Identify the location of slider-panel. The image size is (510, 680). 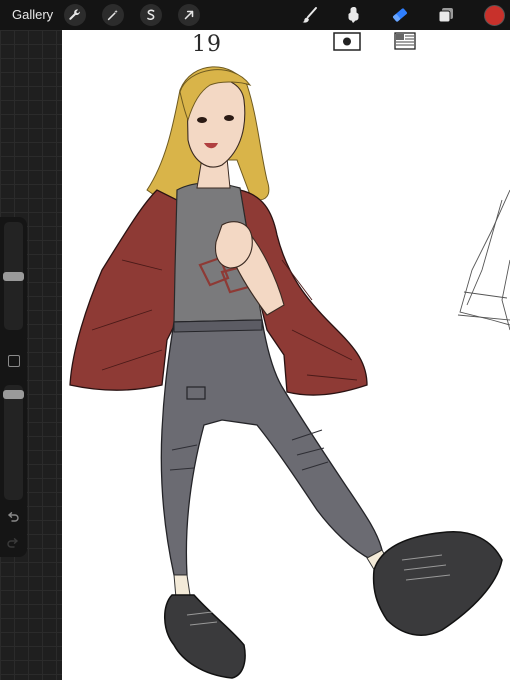
(13, 387).